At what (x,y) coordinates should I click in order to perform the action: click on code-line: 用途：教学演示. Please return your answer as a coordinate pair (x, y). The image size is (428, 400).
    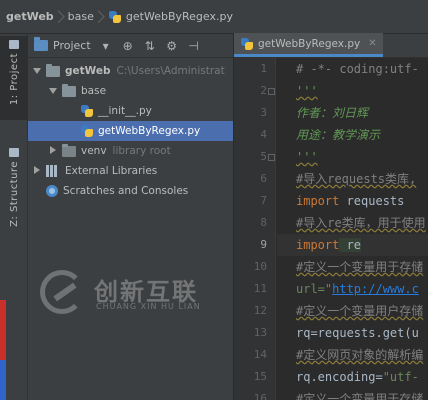
    Looking at the image, I should click on (338, 135).